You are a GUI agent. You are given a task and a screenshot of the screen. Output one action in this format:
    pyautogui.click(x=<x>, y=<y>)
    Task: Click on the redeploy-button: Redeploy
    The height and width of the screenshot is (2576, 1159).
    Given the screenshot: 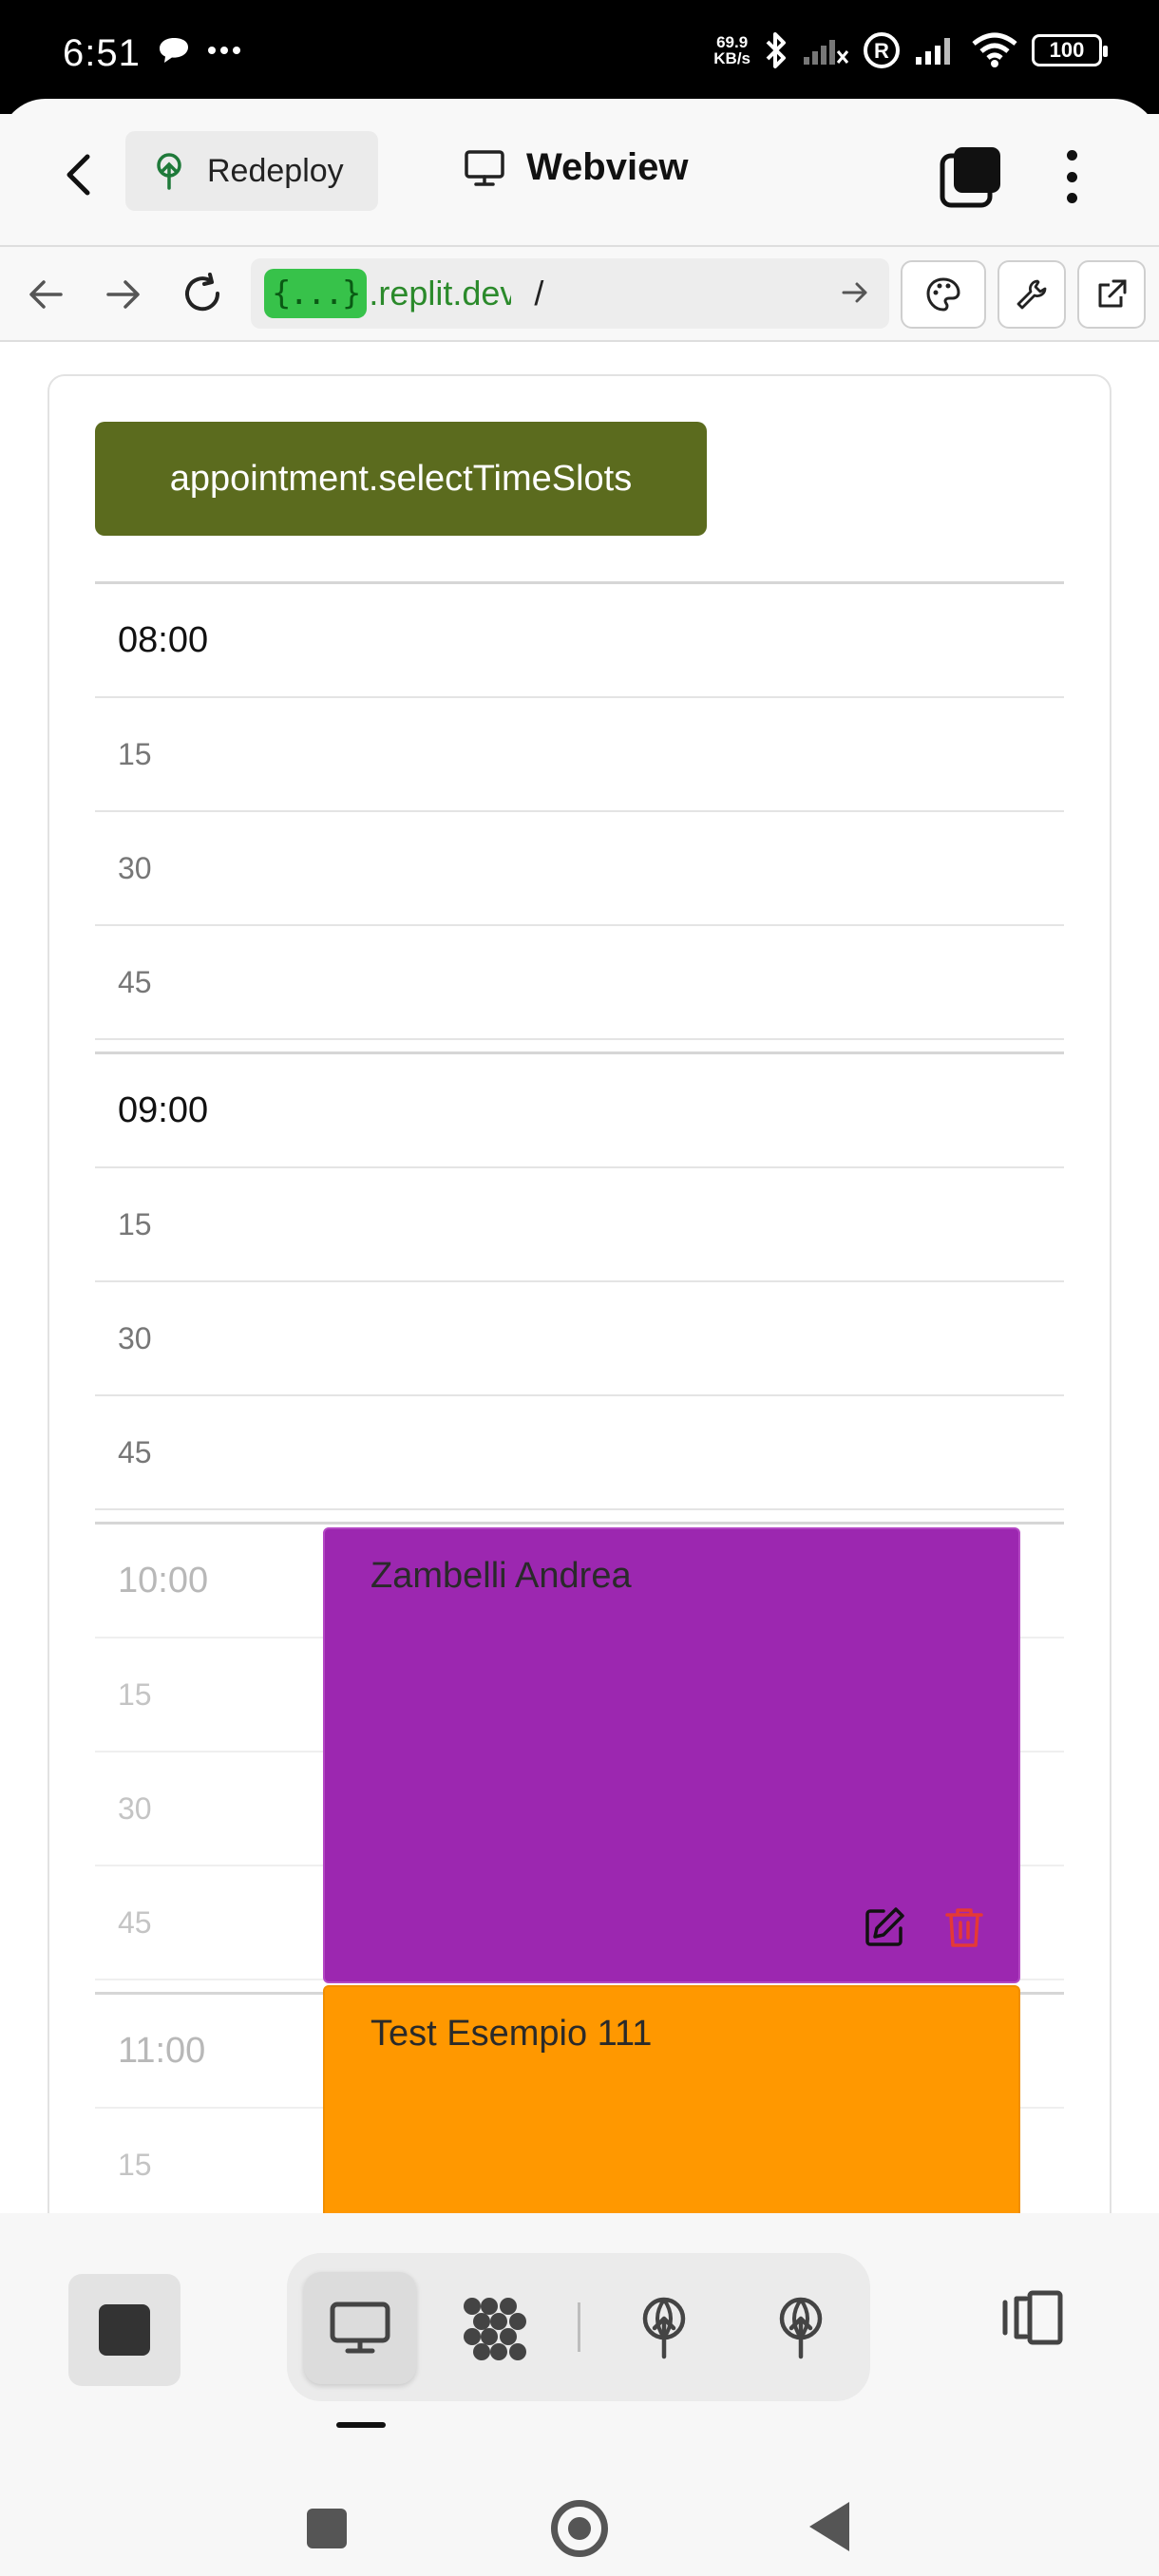 What is the action you would take?
    pyautogui.click(x=251, y=171)
    